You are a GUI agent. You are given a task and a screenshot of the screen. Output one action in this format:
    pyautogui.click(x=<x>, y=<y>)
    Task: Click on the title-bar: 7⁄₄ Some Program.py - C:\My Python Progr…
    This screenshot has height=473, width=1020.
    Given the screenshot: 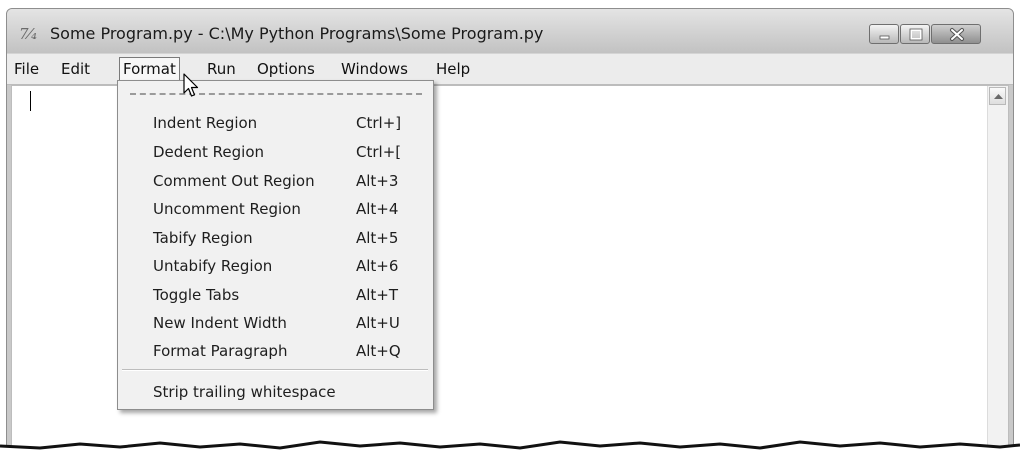 What is the action you would take?
    pyautogui.click(x=510, y=31)
    